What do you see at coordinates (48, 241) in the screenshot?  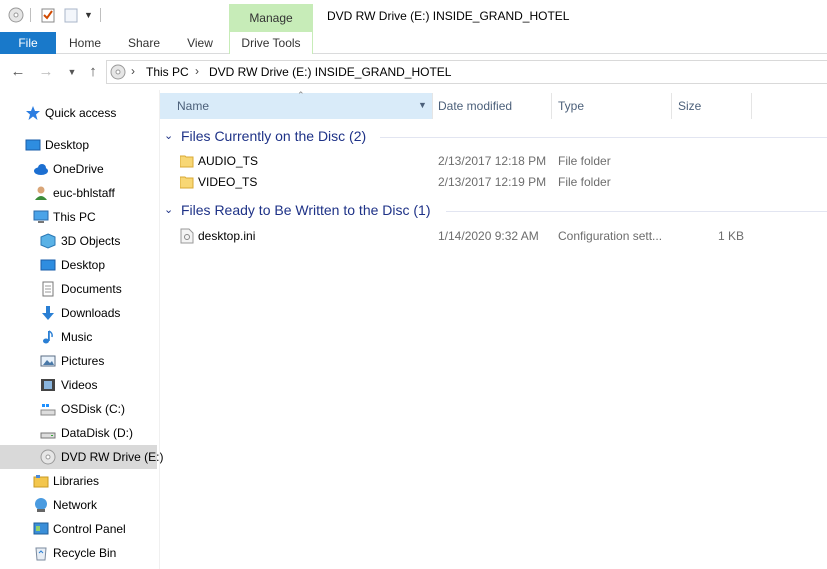 I see `cube-icon` at bounding box center [48, 241].